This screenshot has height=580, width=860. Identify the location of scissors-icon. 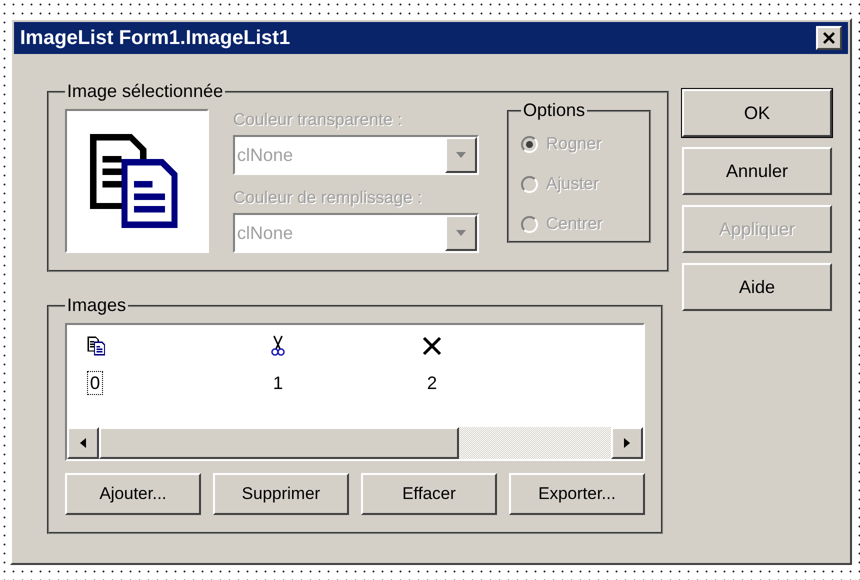
(278, 346).